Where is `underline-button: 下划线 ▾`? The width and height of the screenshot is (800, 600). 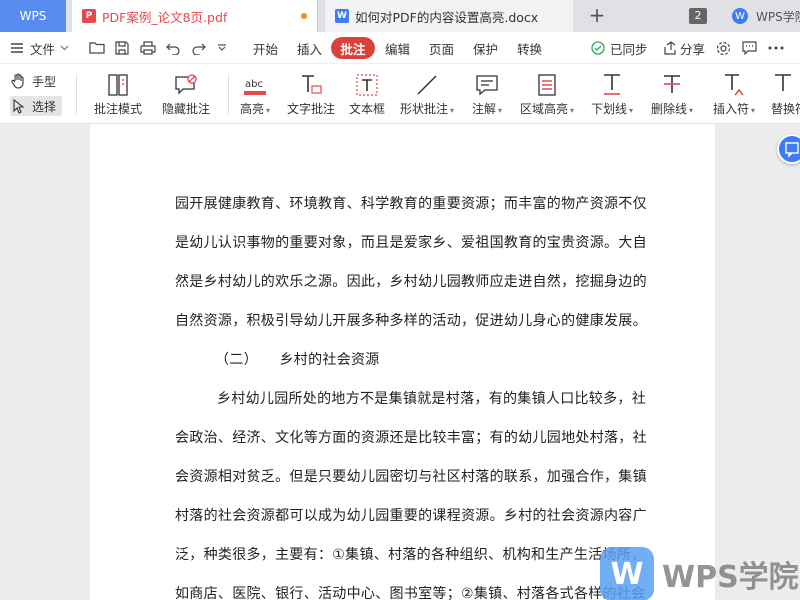 underline-button: 下划线 ▾ is located at coordinates (612, 94).